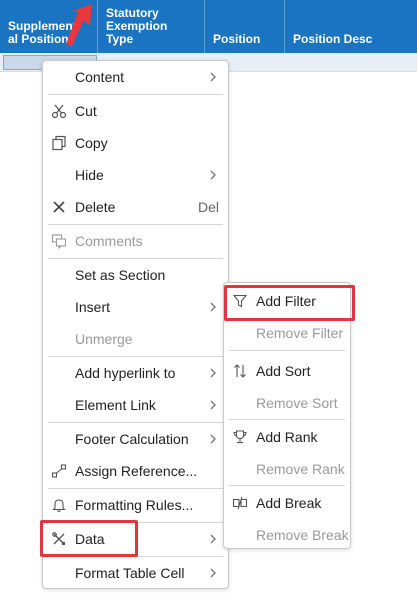 This screenshot has height=612, width=417. What do you see at coordinates (115, 405) in the screenshot?
I see `menu-item-label: Element Link` at bounding box center [115, 405].